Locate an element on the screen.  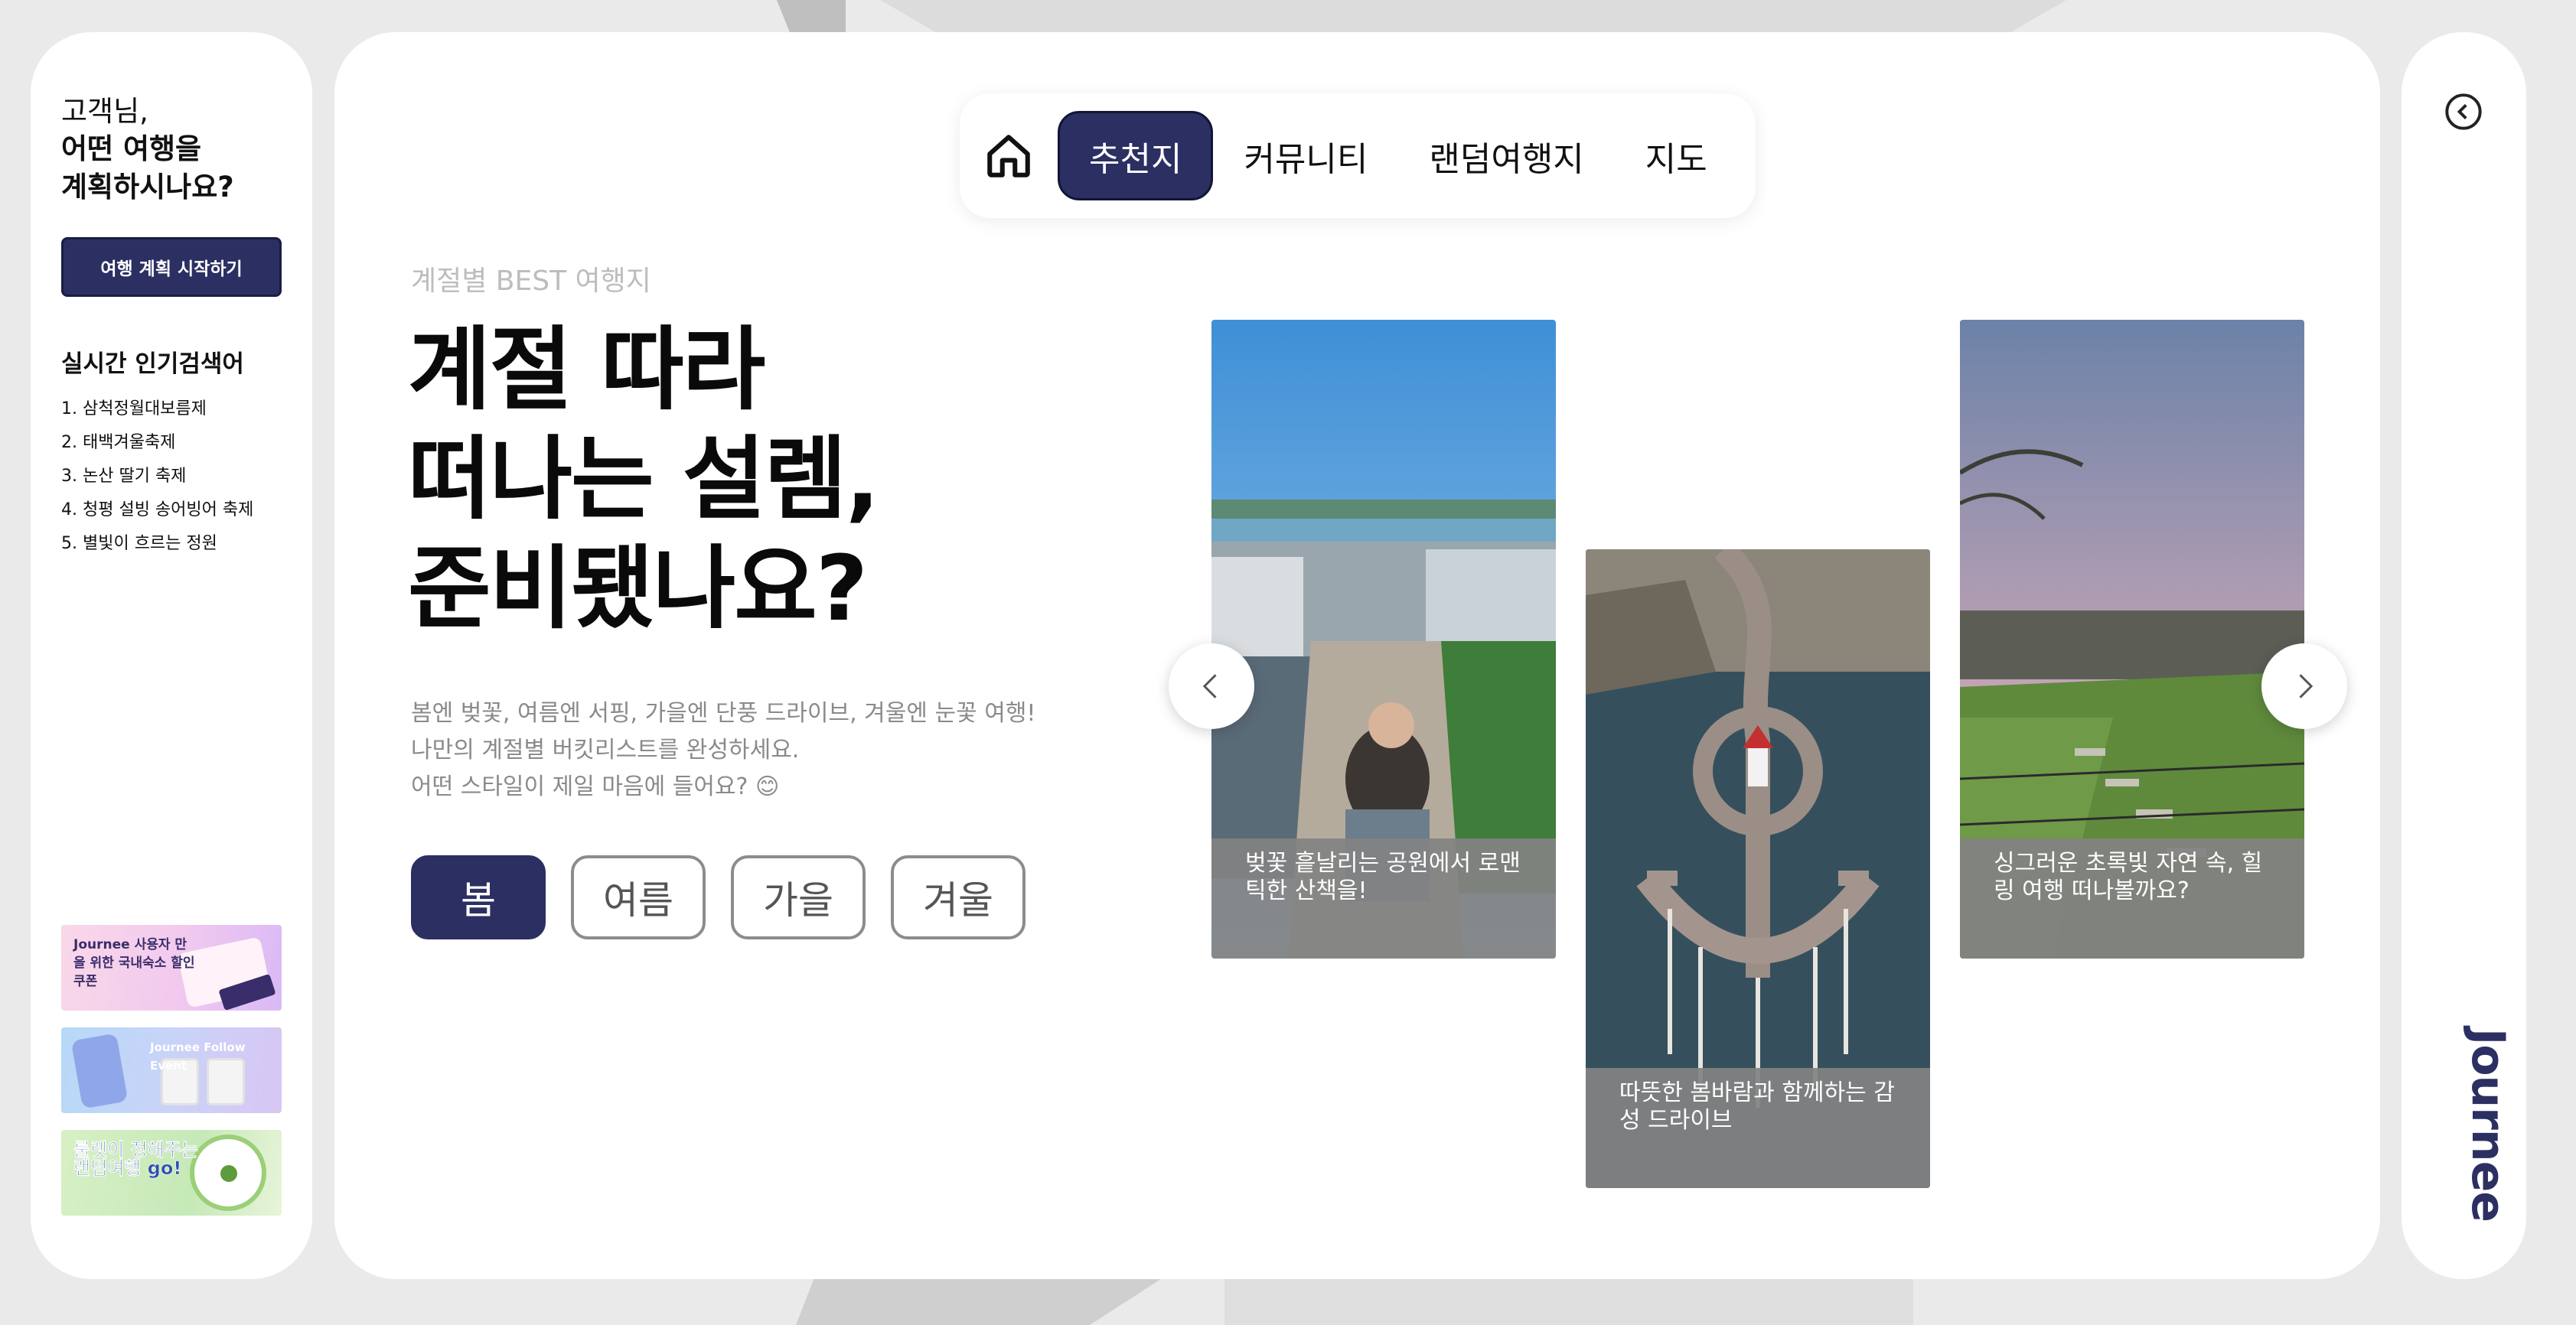
popular-search-title: 실시간 인기검색어 is located at coordinates (152, 364).